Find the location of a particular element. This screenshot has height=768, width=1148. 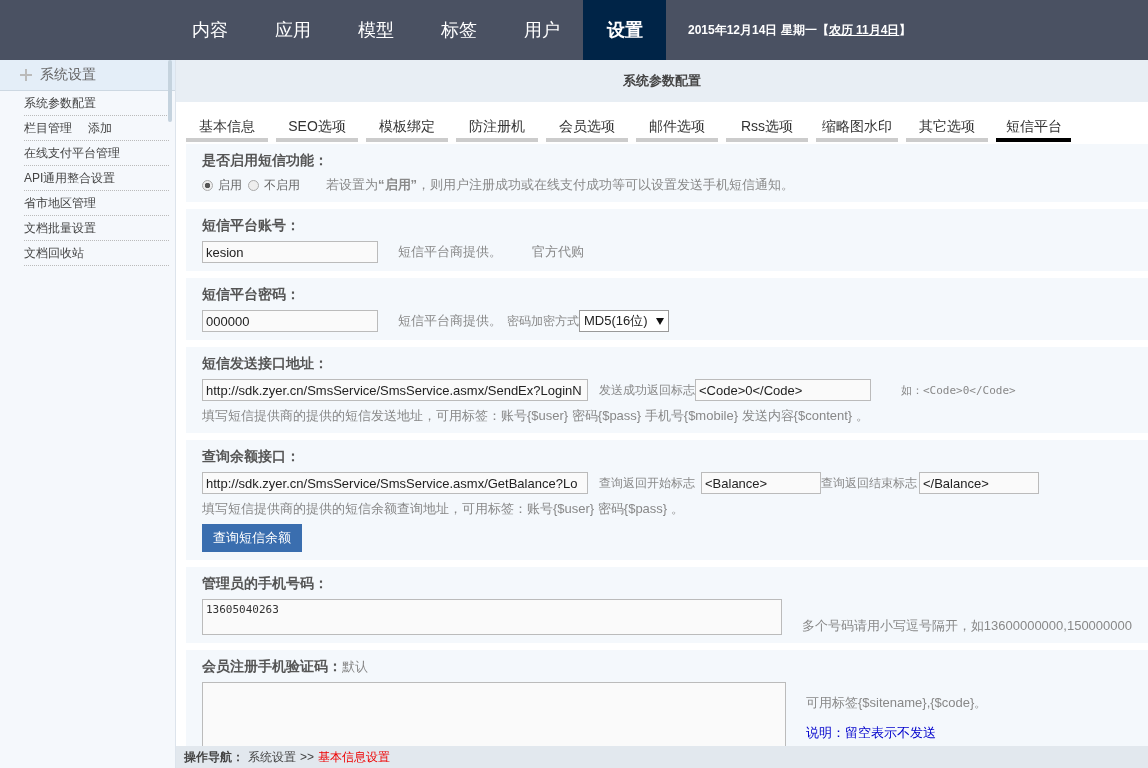

field-label: 短信平台账号： is located at coordinates (251, 226).